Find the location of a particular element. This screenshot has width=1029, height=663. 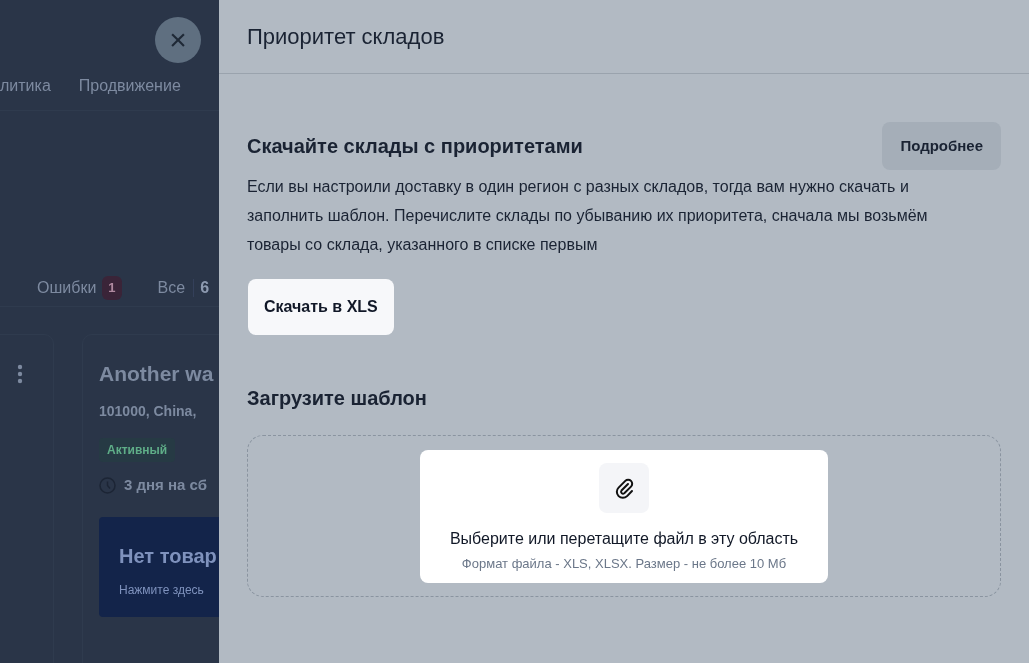

nav-link: литика is located at coordinates (25, 86).